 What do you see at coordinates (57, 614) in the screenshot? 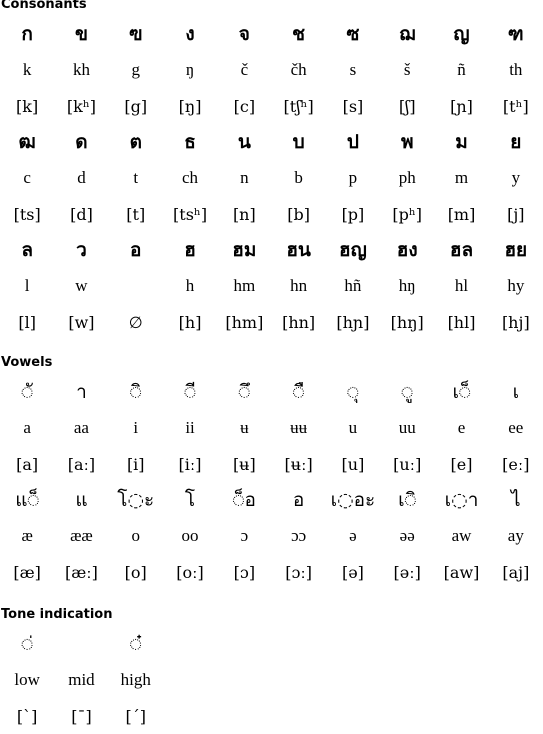
I see `tones-heading: Tone indication` at bounding box center [57, 614].